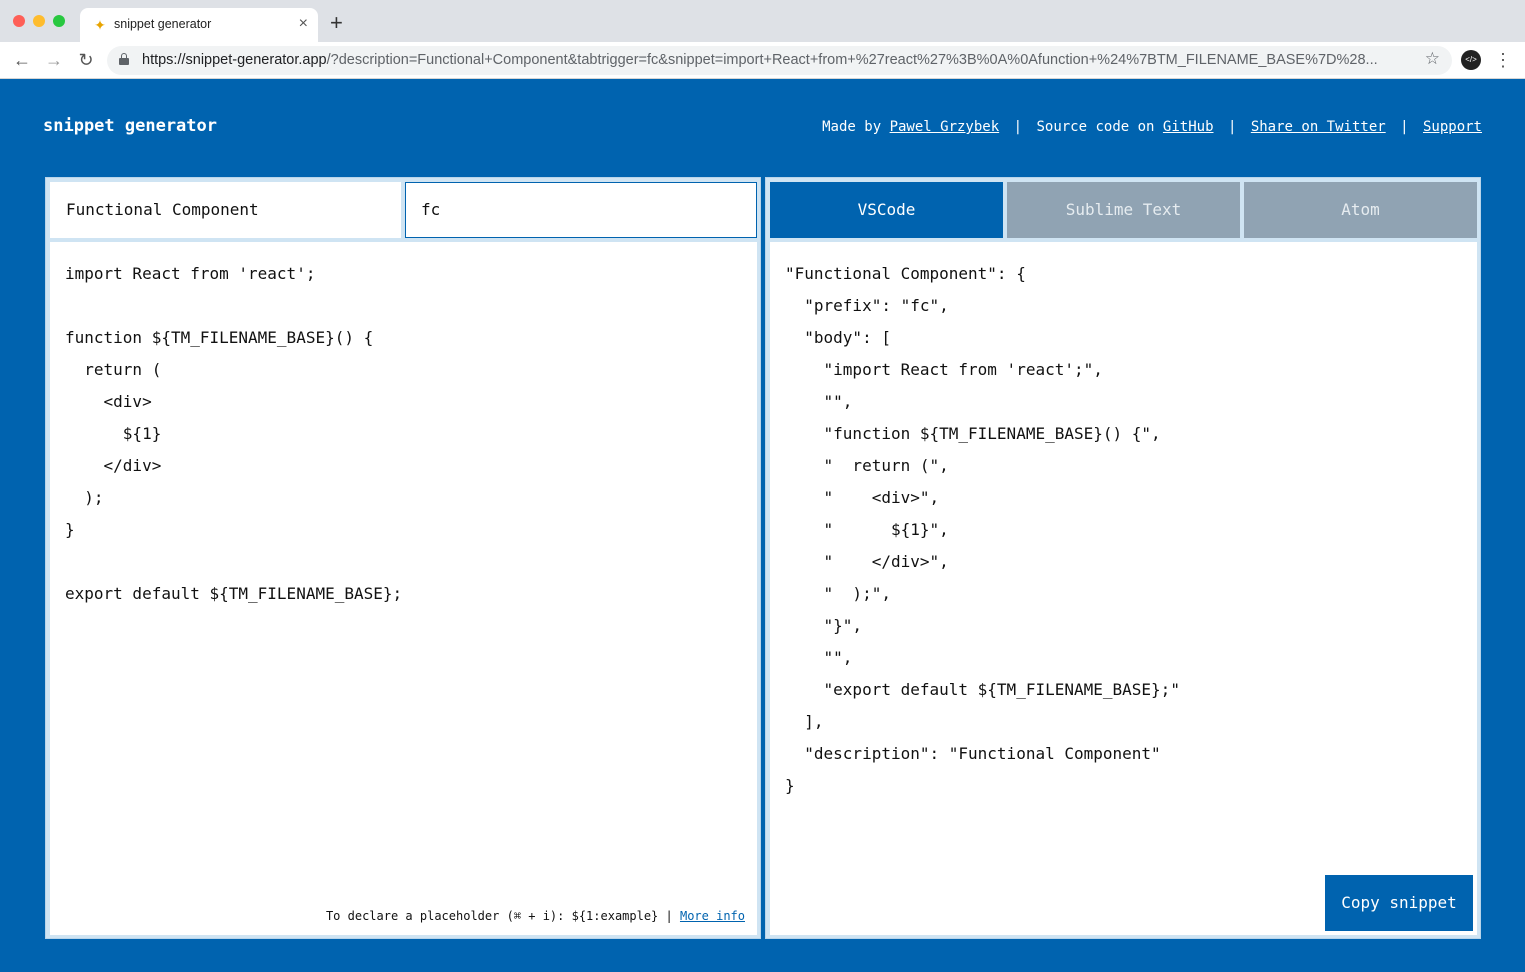  Describe the element at coordinates (113, 465) in the screenshot. I see `snippet-code-line: </div>` at that location.